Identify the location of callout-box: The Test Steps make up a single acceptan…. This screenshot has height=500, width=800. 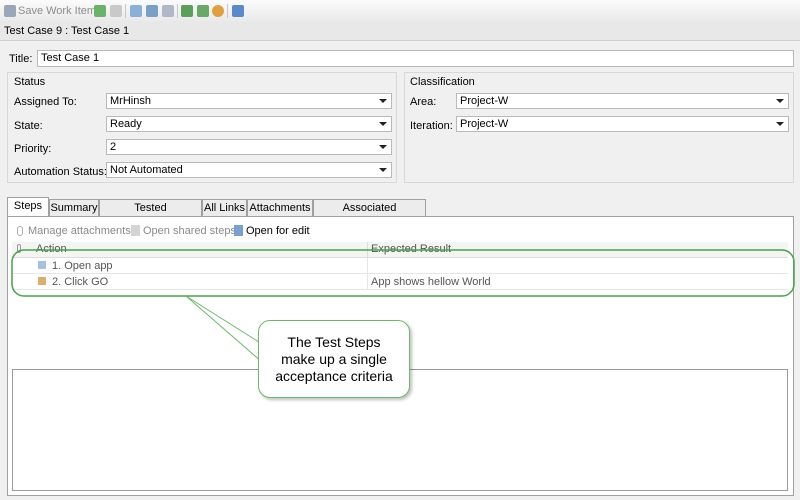
(334, 359).